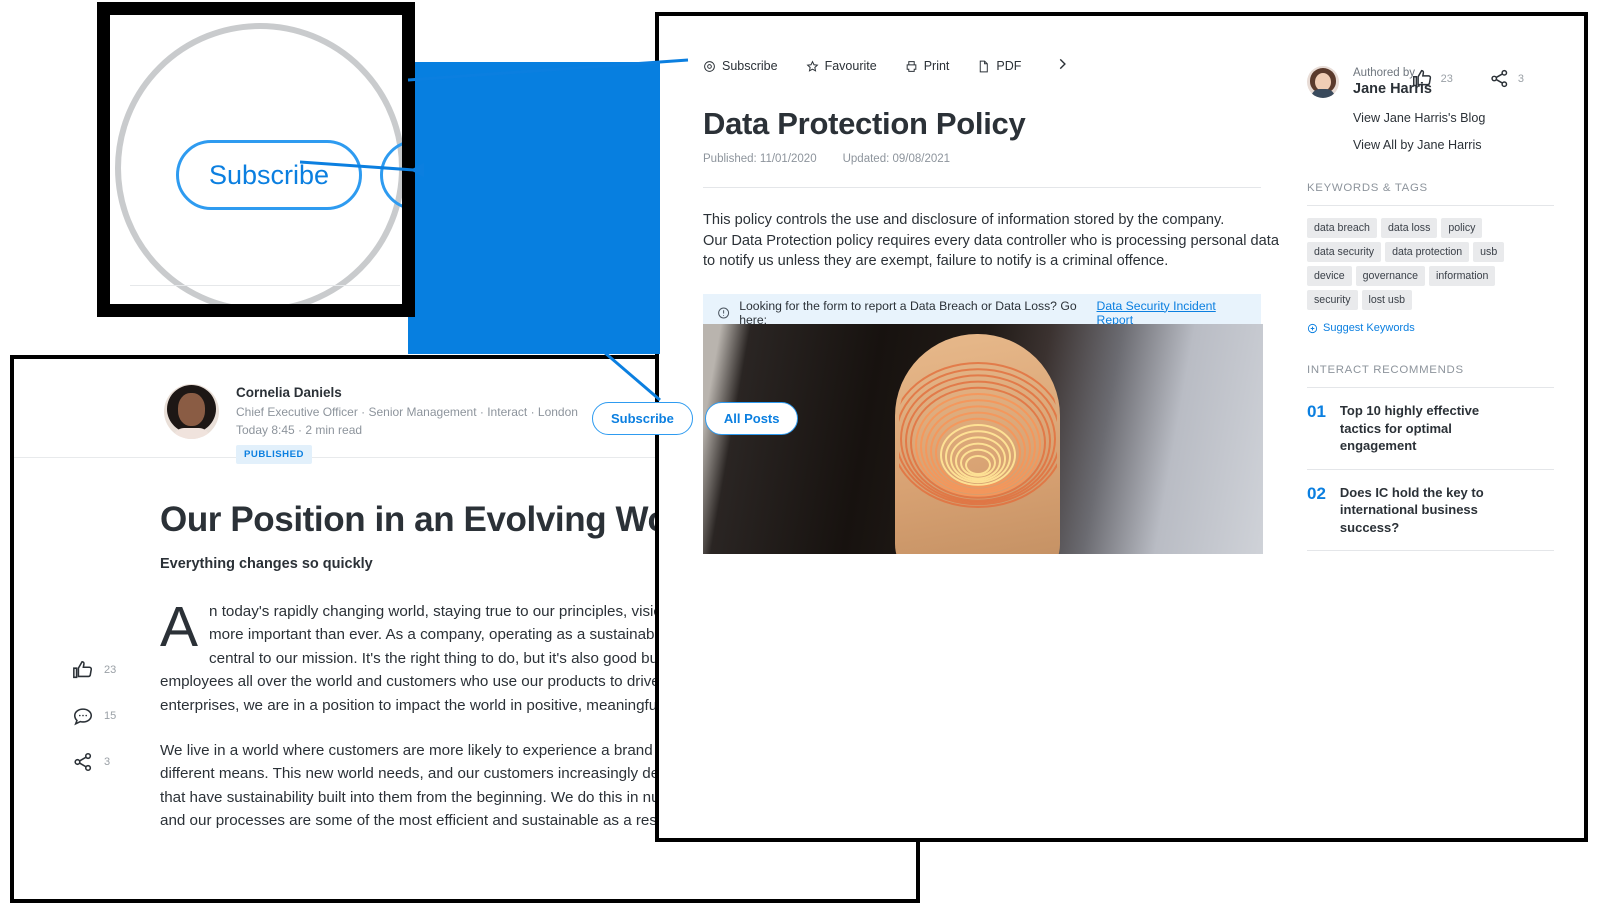  I want to click on recommendation-number: 02, so click(1316, 493).